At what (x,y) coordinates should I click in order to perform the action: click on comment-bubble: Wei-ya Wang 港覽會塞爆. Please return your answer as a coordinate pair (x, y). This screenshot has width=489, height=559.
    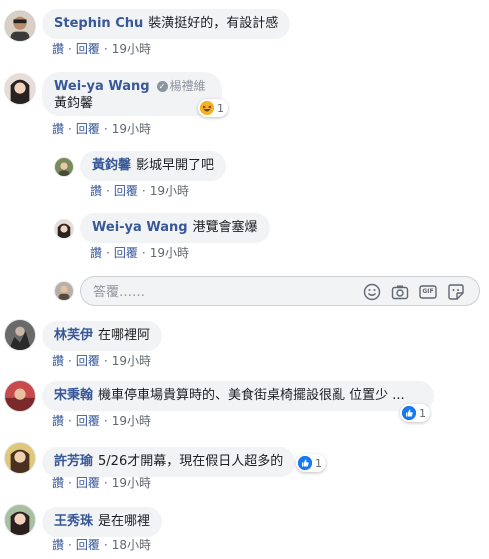
    Looking at the image, I should click on (175, 228).